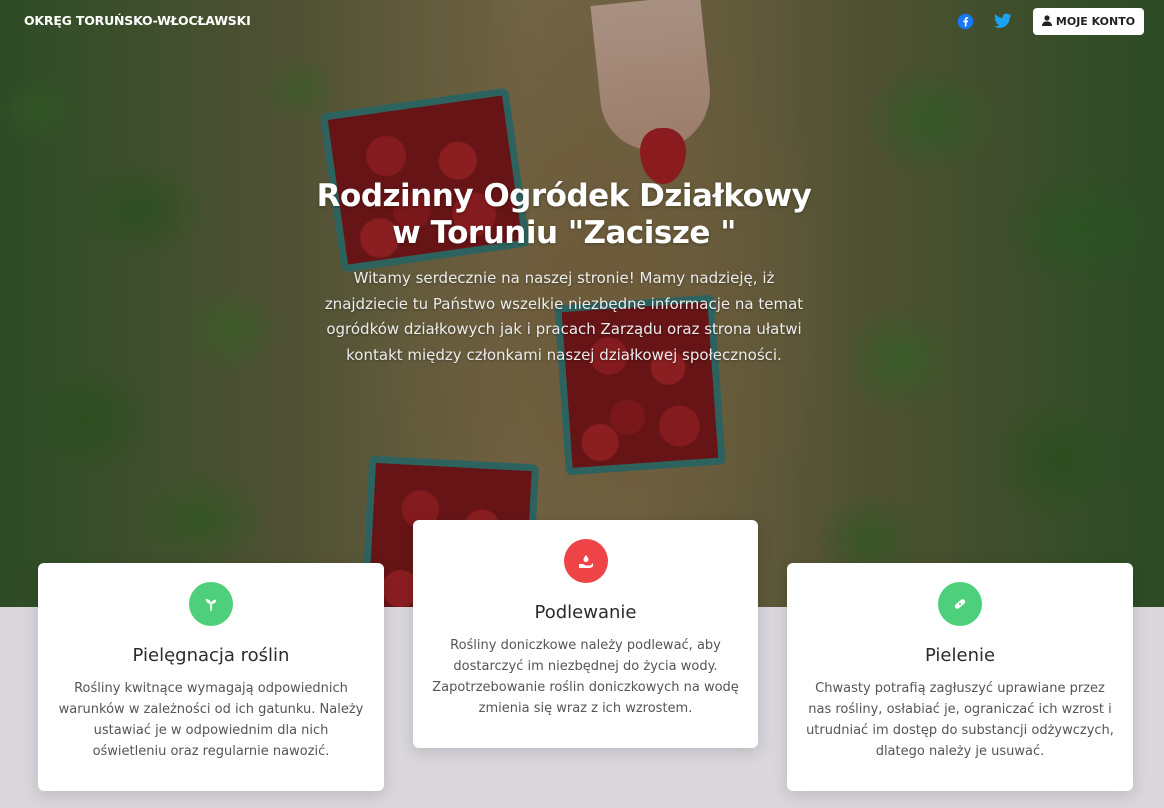  Describe the element at coordinates (965, 21) in the screenshot. I see `facebook-icon` at that location.